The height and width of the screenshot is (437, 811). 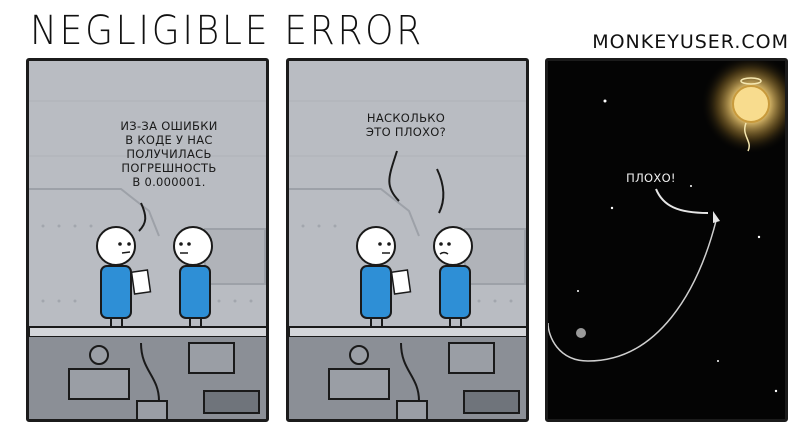 What do you see at coordinates (581, 333) in the screenshot?
I see `planet` at bounding box center [581, 333].